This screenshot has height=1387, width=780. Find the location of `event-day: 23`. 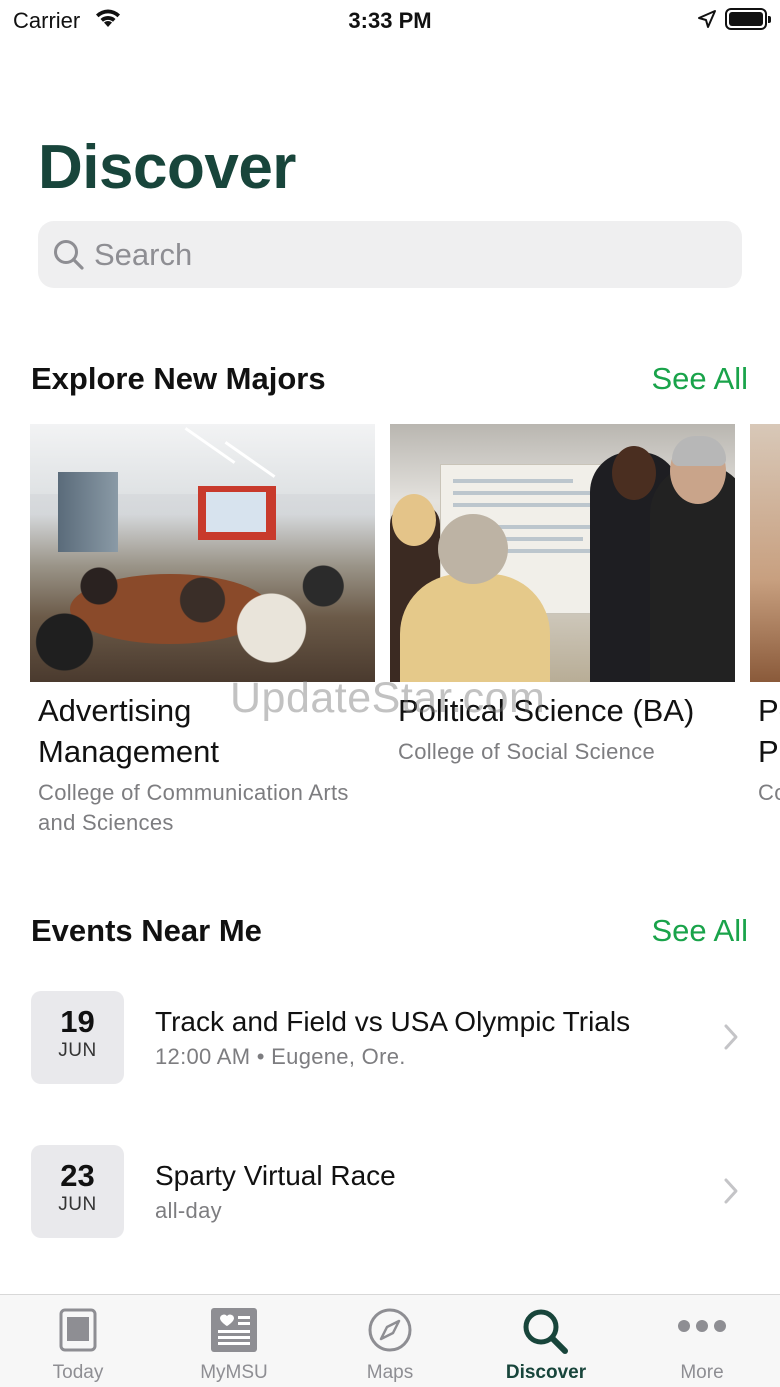

event-day: 23 is located at coordinates (77, 1175).